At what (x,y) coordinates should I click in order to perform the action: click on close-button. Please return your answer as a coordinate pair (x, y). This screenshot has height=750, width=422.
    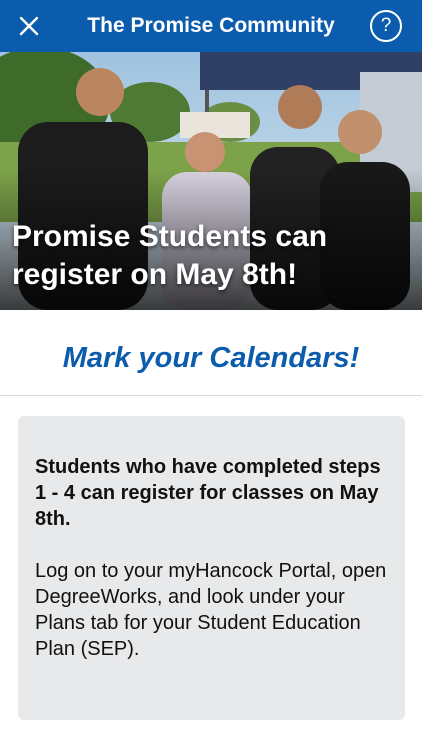
    Looking at the image, I should click on (29, 26).